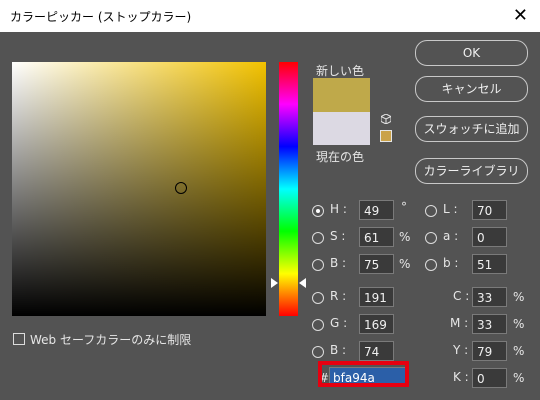 Image resolution: width=540 pixels, height=400 pixels. I want to click on radio-l, so click(431, 211).